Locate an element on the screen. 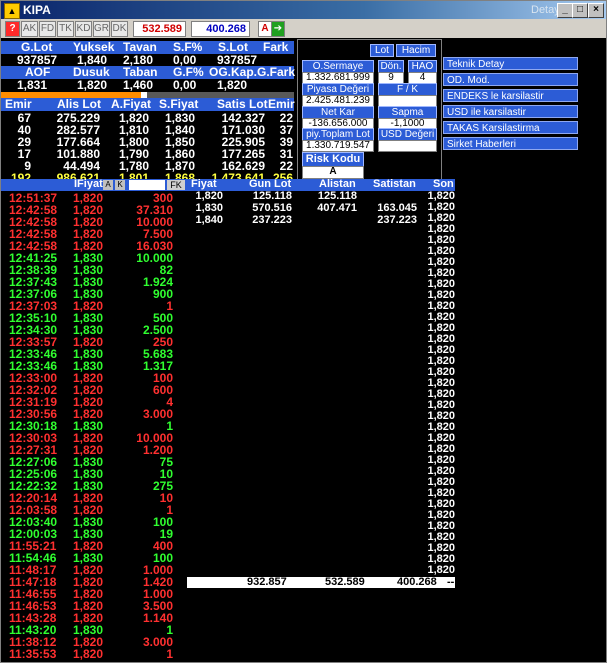  summary-header: G.Lot is located at coordinates (37, 47).